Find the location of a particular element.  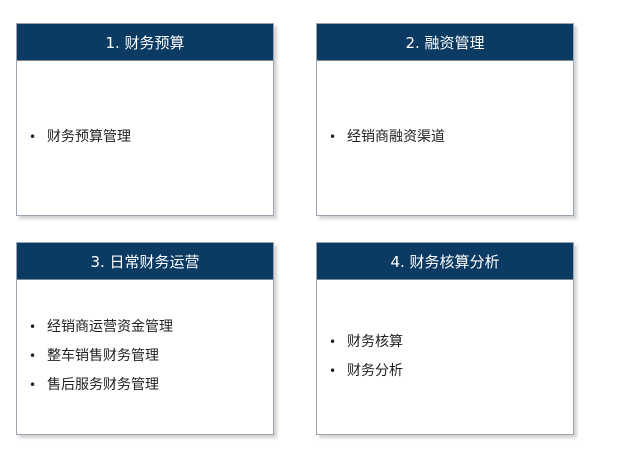

list-item-label: 财务分析 is located at coordinates (375, 370).